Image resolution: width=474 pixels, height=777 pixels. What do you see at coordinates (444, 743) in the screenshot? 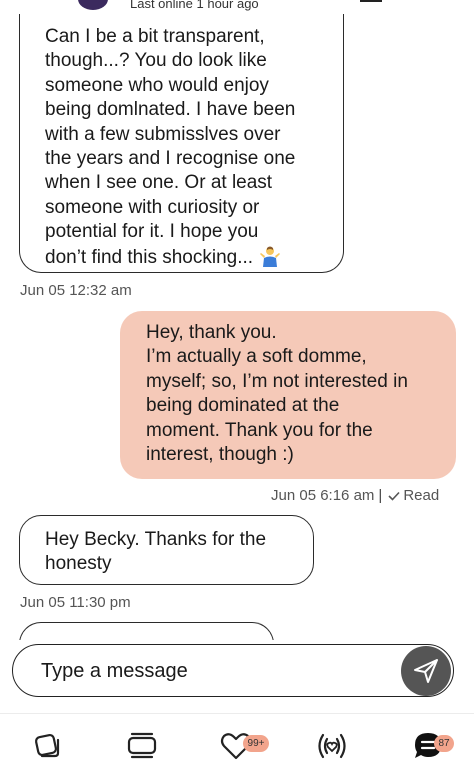
I see `messages-count-badge: 87` at bounding box center [444, 743].